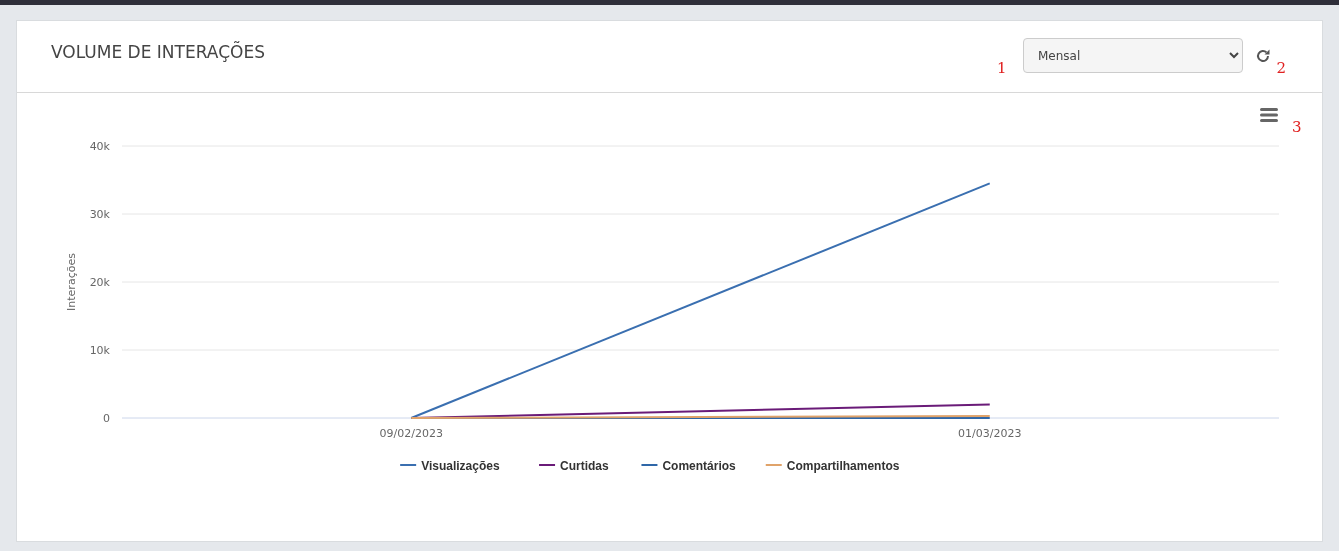  I want to click on legend-label: Curtidas, so click(585, 466).